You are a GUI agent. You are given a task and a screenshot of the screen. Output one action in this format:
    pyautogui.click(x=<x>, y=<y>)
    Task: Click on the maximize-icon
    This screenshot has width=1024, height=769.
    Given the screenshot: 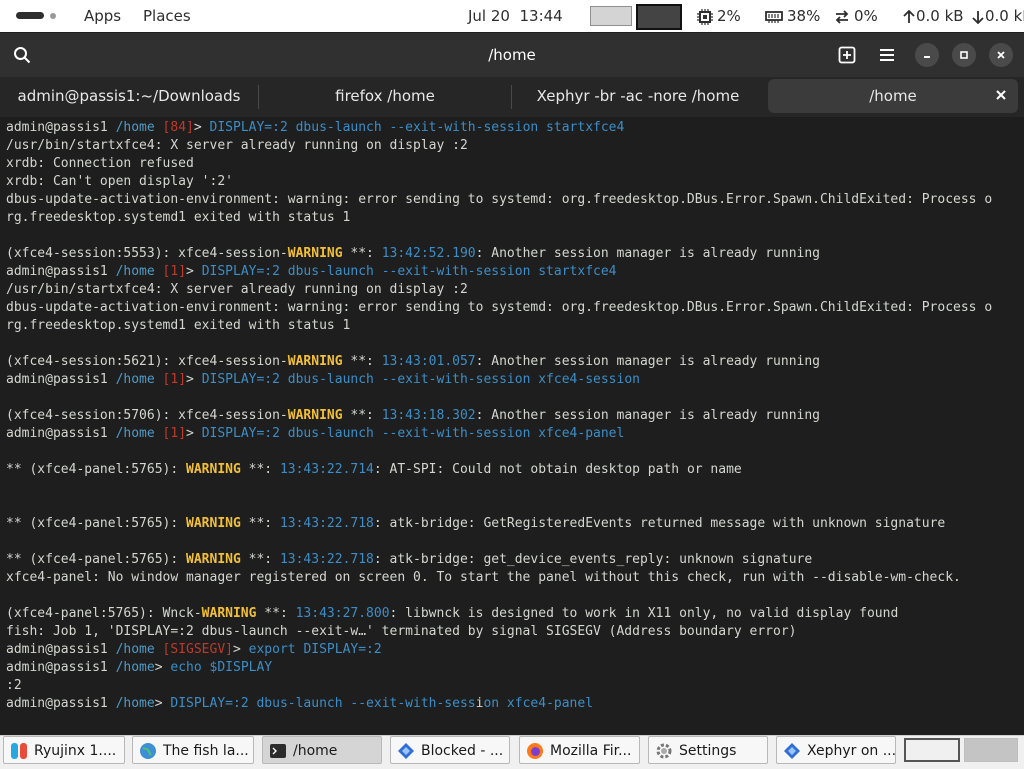 What is the action you would take?
    pyautogui.click(x=964, y=55)
    